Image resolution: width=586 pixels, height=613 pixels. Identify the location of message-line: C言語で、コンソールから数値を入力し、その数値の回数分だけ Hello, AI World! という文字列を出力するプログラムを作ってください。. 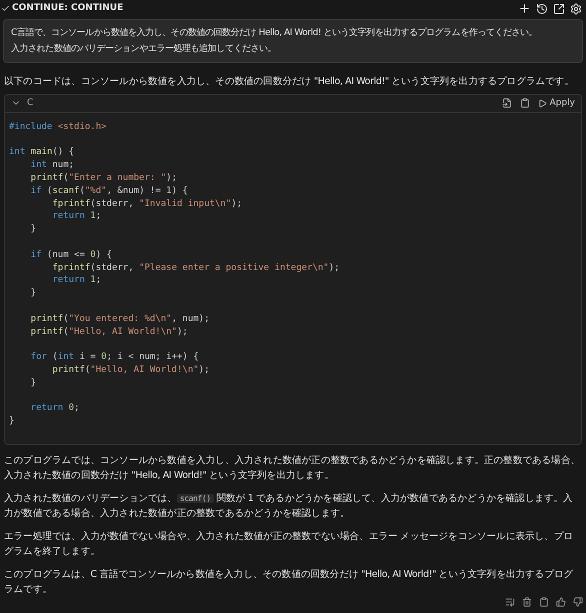
(274, 33).